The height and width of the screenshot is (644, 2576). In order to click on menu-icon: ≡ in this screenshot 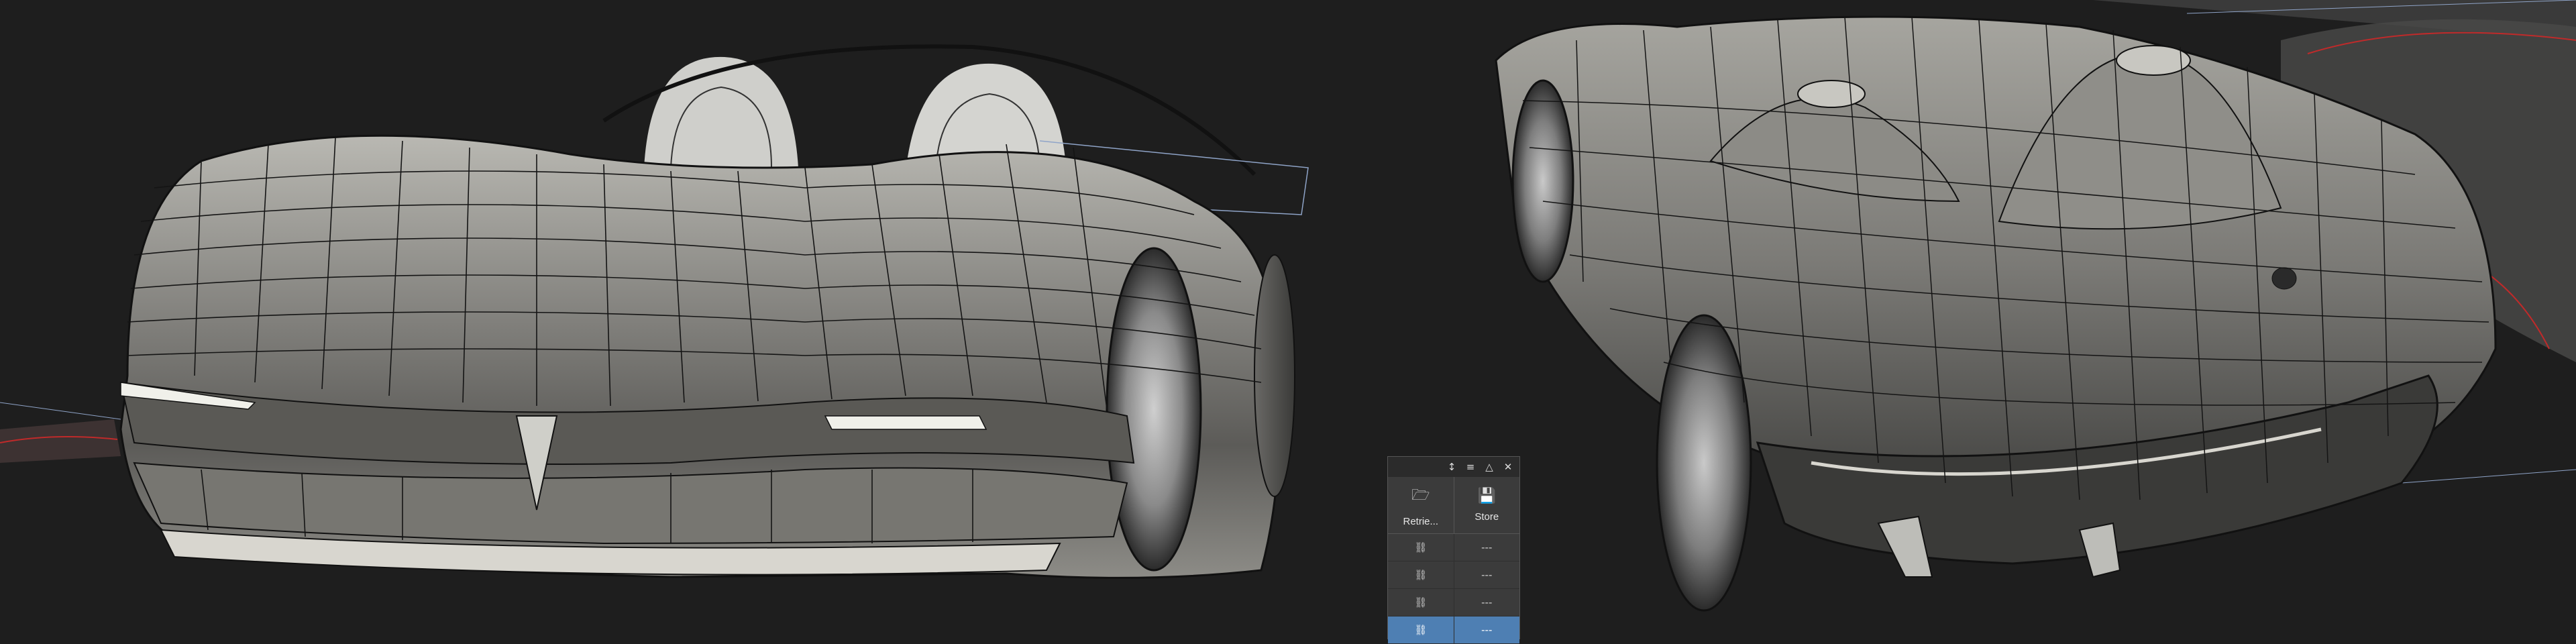, I will do `click(1470, 467)`.